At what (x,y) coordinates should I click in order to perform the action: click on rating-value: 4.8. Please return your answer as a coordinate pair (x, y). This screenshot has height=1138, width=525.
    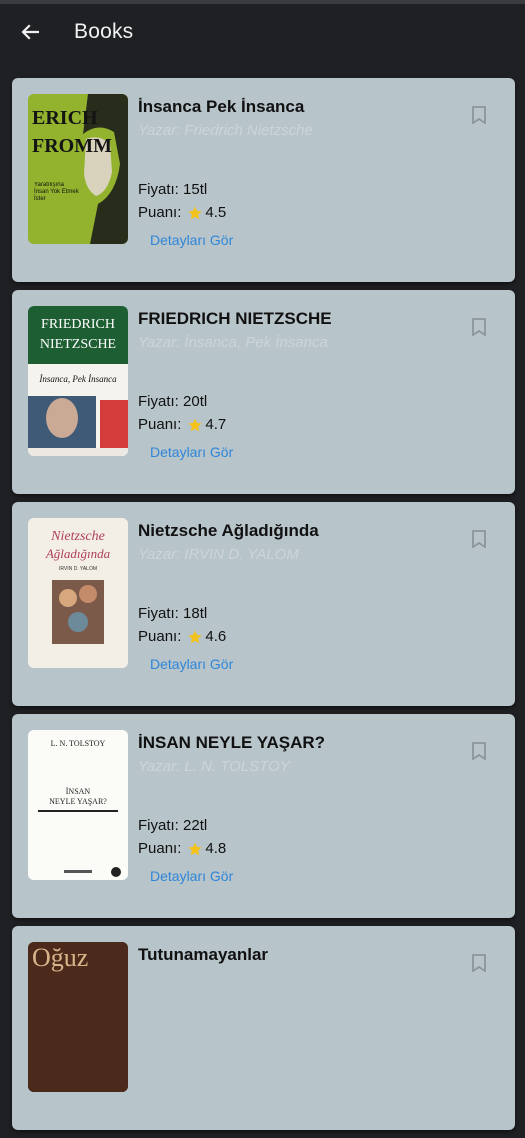
    Looking at the image, I should click on (216, 848).